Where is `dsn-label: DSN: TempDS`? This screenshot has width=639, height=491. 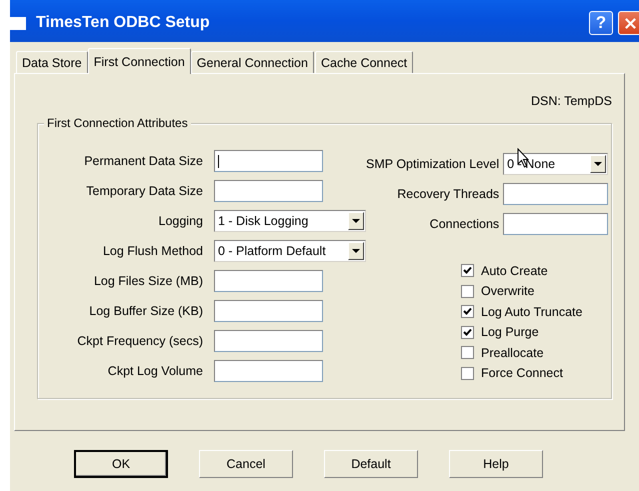 dsn-label: DSN: TempDS is located at coordinates (571, 102).